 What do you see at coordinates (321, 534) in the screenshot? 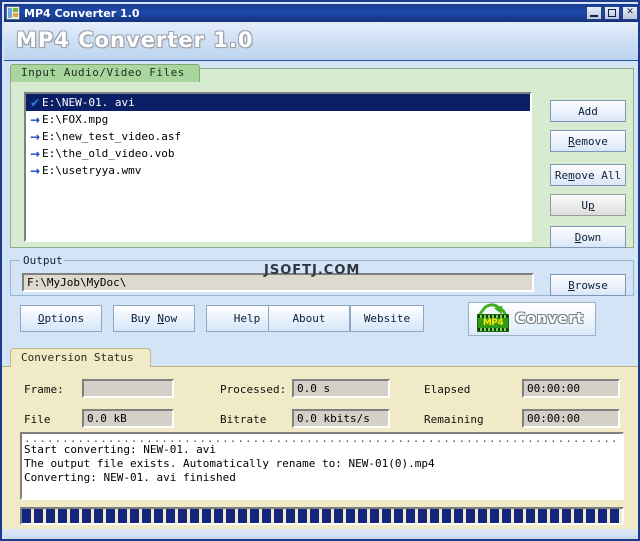
I see `bottom-strip` at bounding box center [321, 534].